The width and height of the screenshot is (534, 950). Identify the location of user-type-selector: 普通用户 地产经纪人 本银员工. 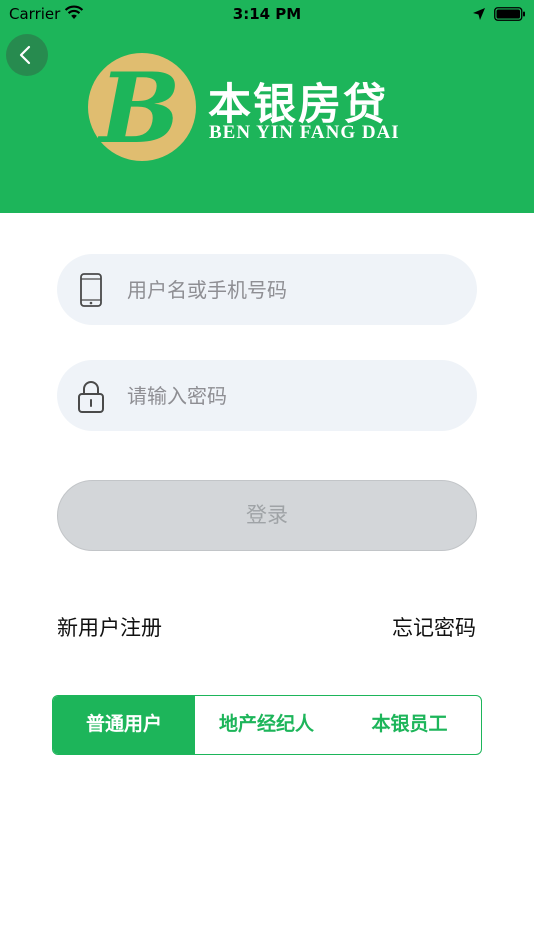
(267, 725).